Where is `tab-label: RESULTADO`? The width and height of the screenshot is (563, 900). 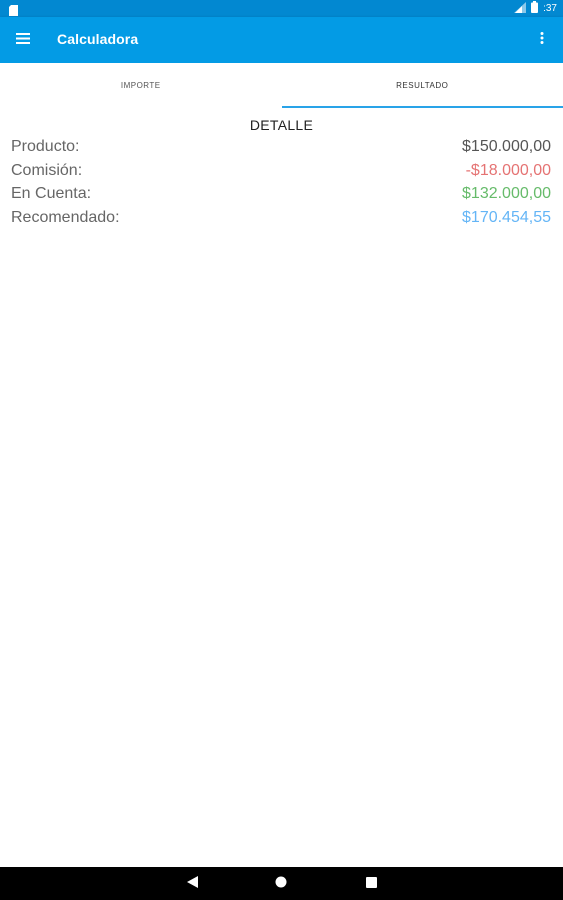
tab-label: RESULTADO is located at coordinates (422, 85).